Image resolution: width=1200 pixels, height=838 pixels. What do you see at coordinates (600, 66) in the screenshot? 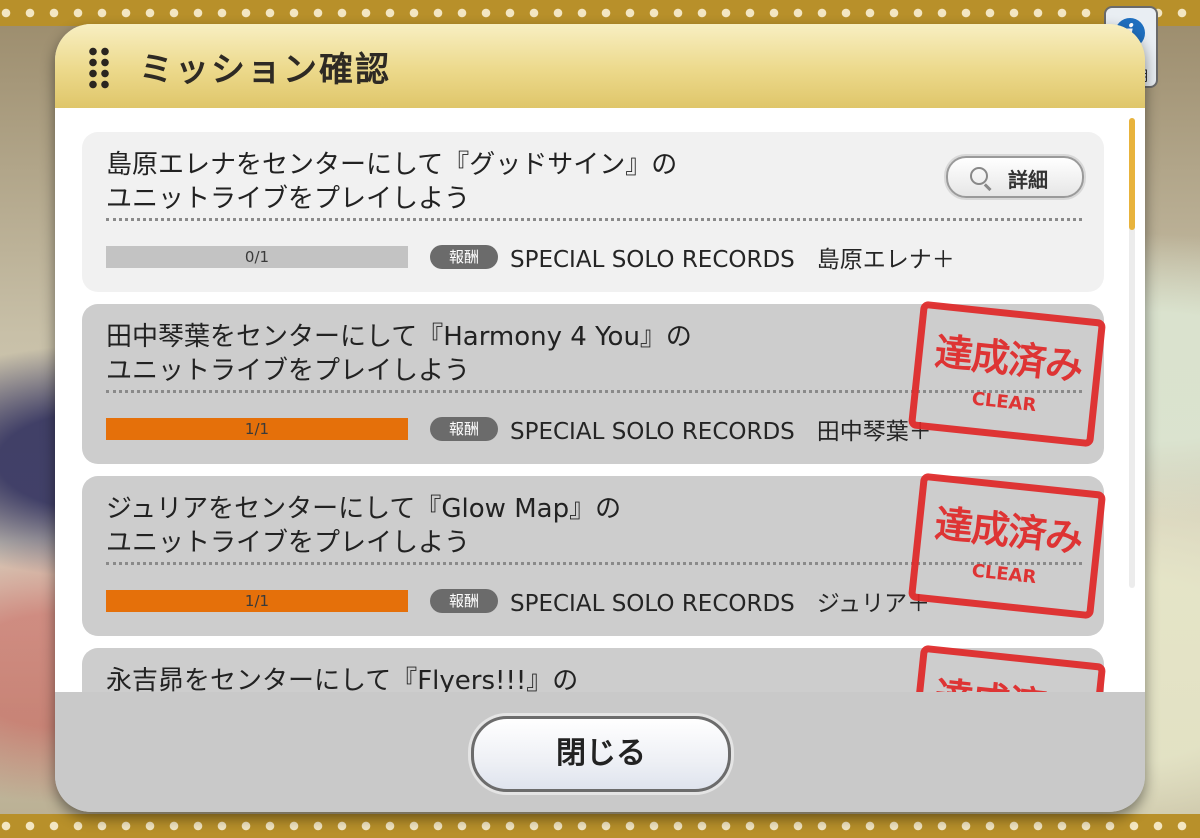
I see `dialog-header: ミッション確認` at bounding box center [600, 66].